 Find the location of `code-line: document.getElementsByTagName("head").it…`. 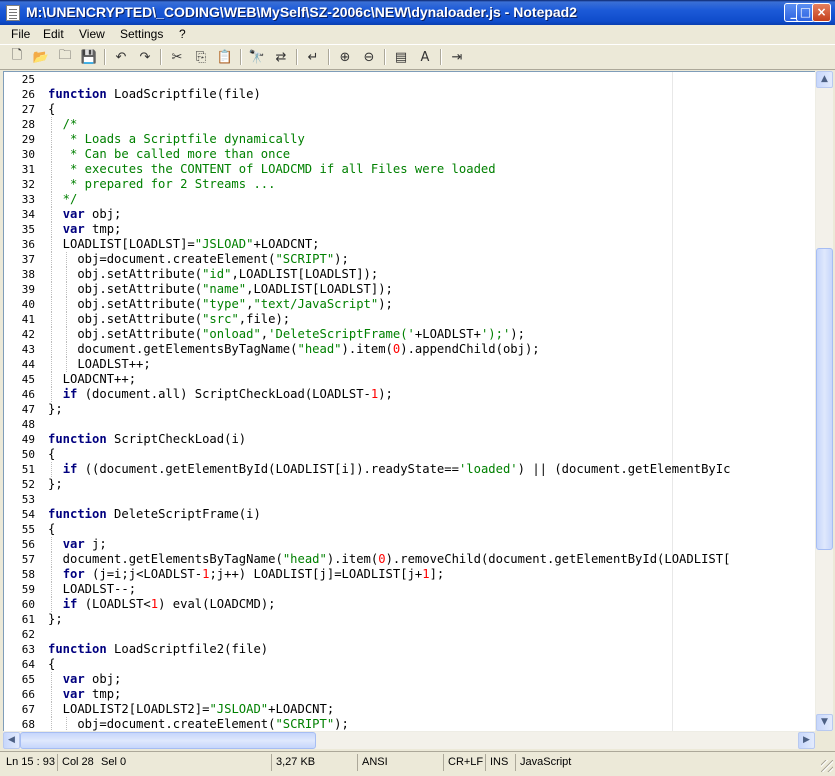

code-line: document.getElementsByTagName("head").it… is located at coordinates (389, 559).